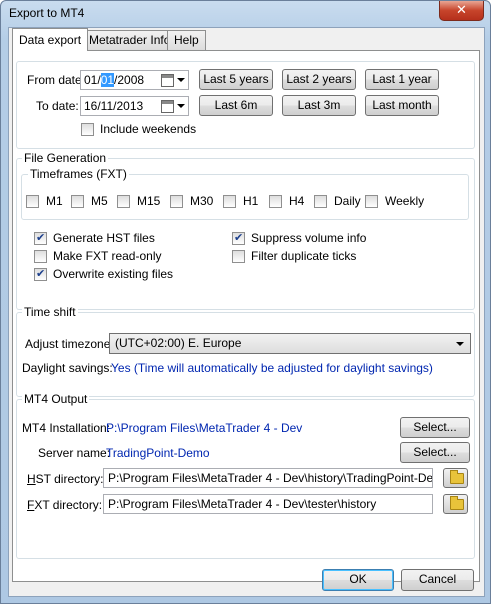 This screenshot has width=491, height=604. What do you see at coordinates (32, 201) in the screenshot?
I see `timeframe-m1-checkbox` at bounding box center [32, 201].